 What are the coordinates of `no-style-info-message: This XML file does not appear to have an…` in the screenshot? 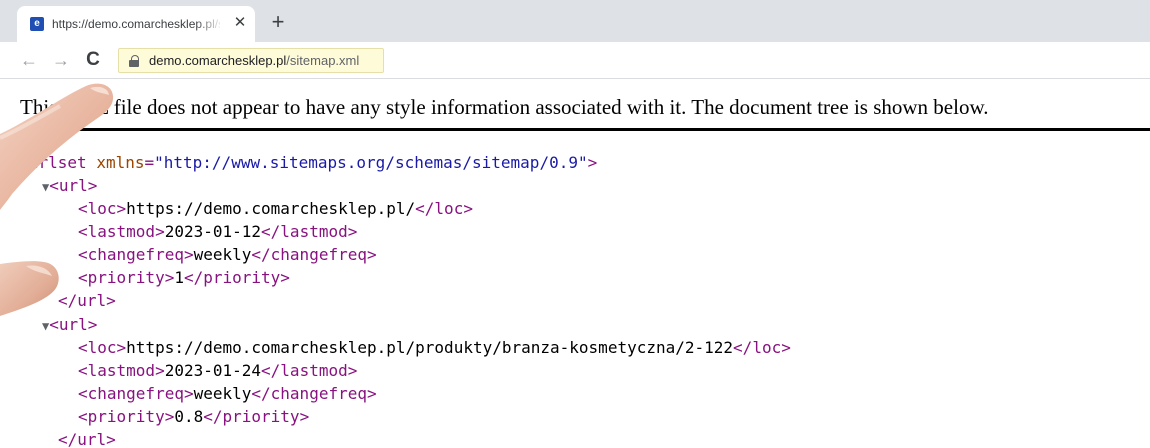 It's located at (504, 107).